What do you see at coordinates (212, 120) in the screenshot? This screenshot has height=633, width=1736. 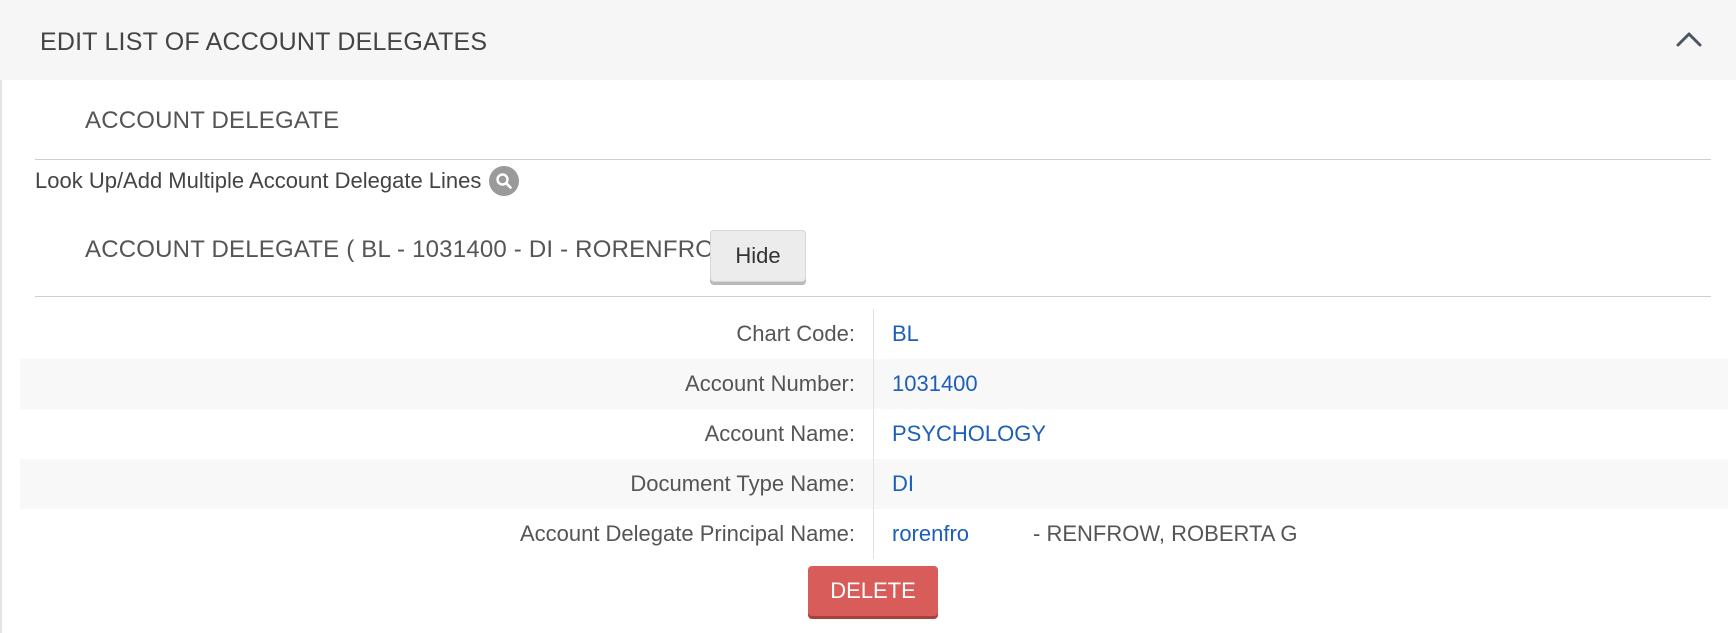 I see `section-title: ACCOUNT DELEGATE` at bounding box center [212, 120].